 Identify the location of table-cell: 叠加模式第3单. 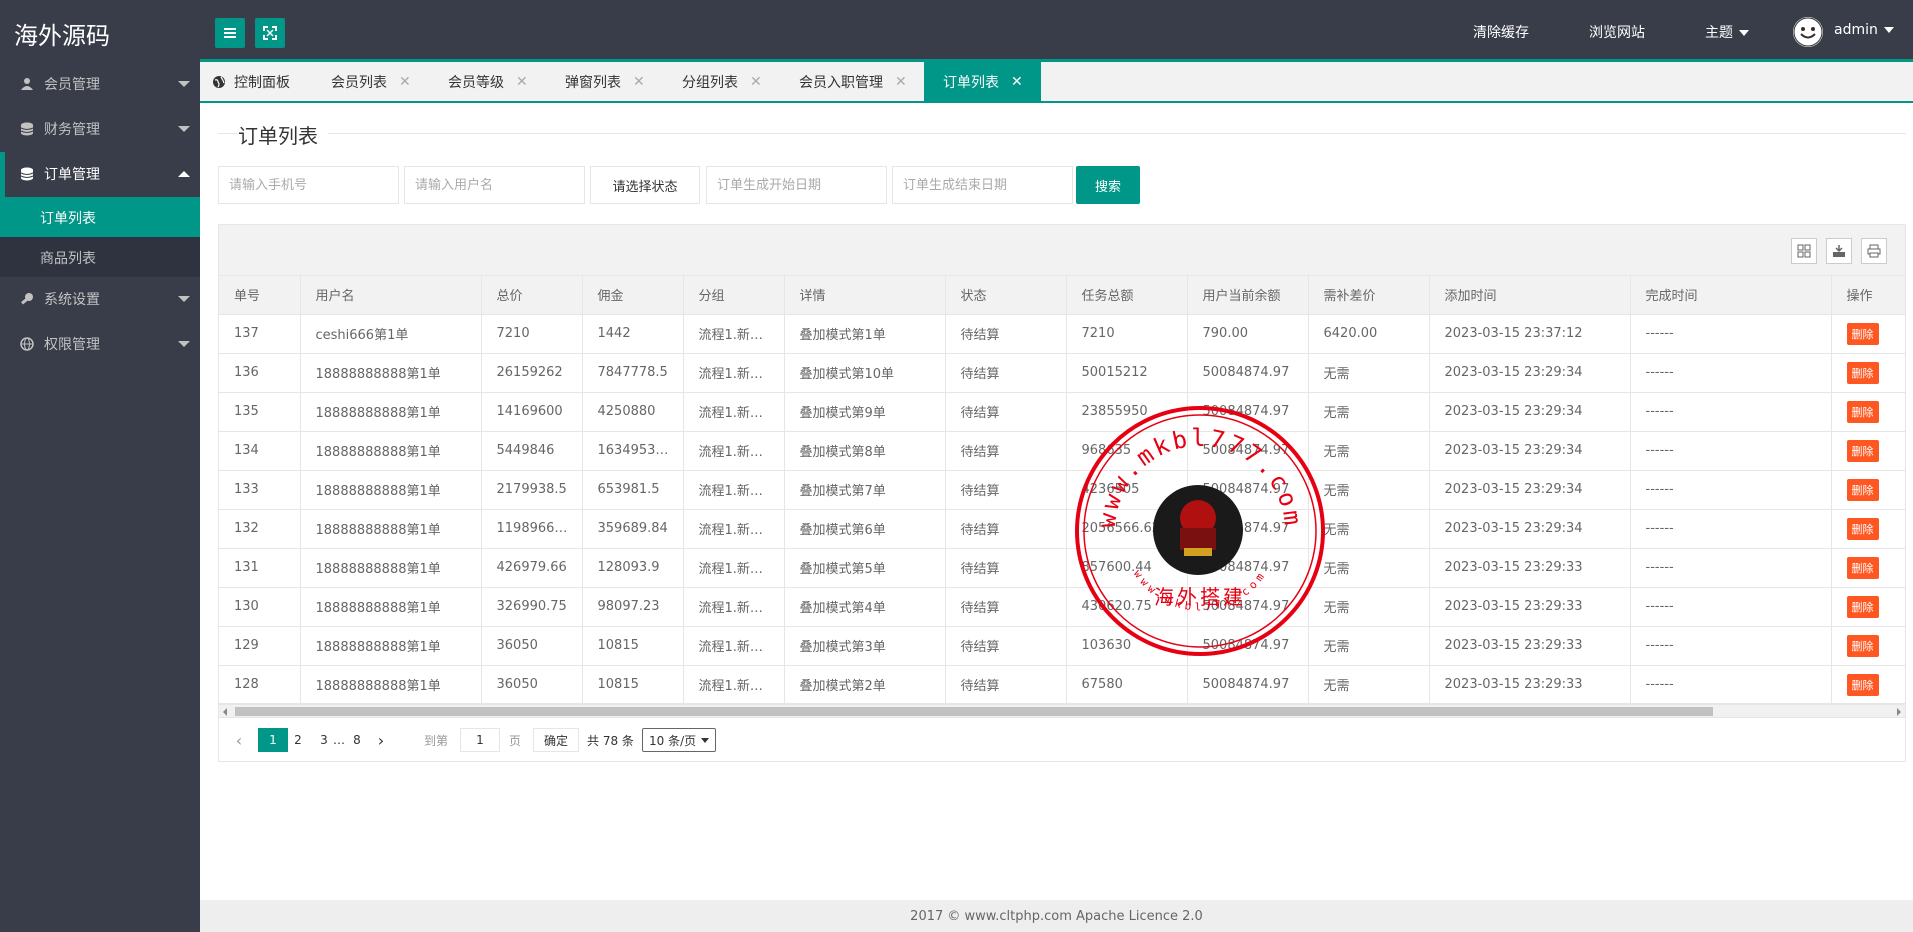
(865, 646).